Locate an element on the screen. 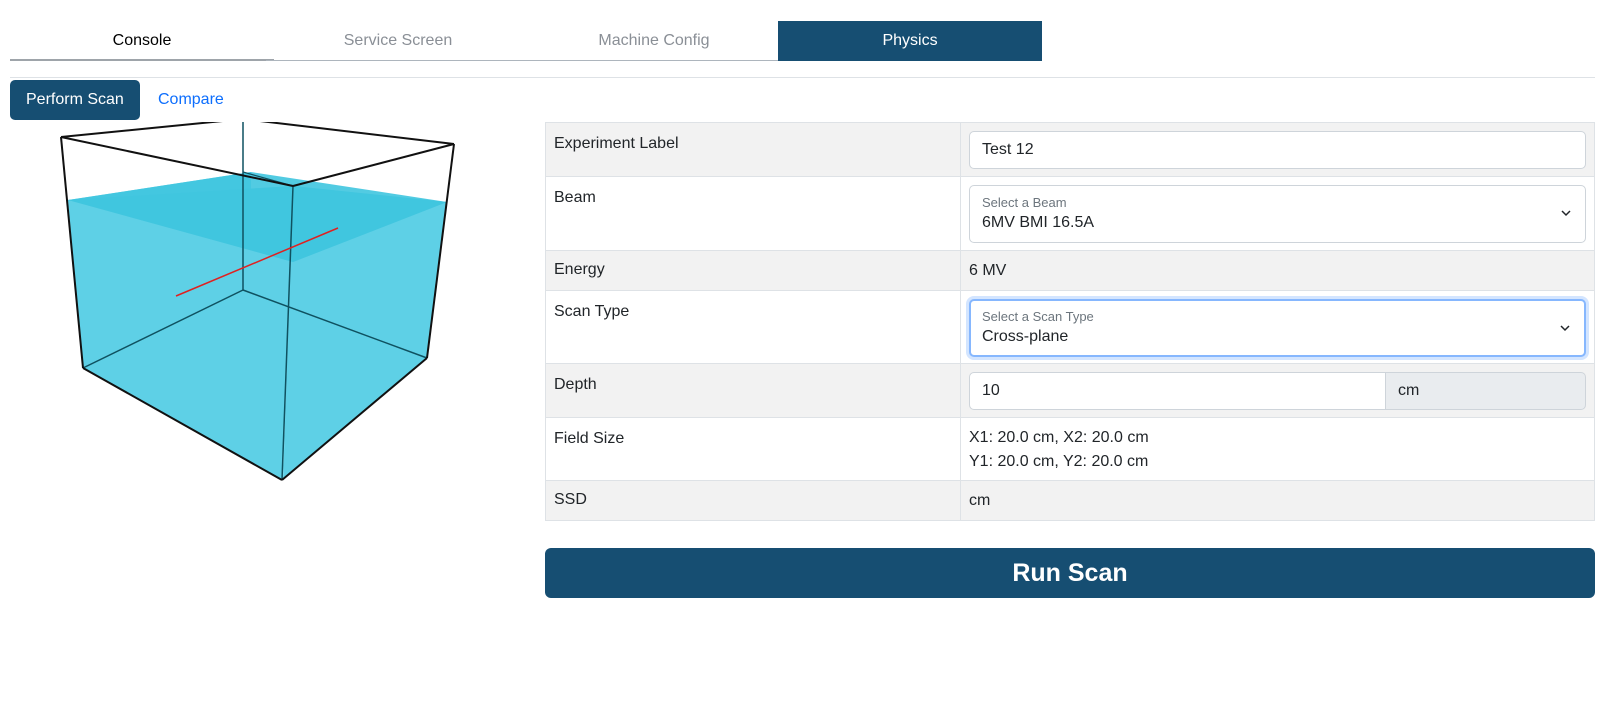  tab-machine-config: Machine Config is located at coordinates (654, 41).